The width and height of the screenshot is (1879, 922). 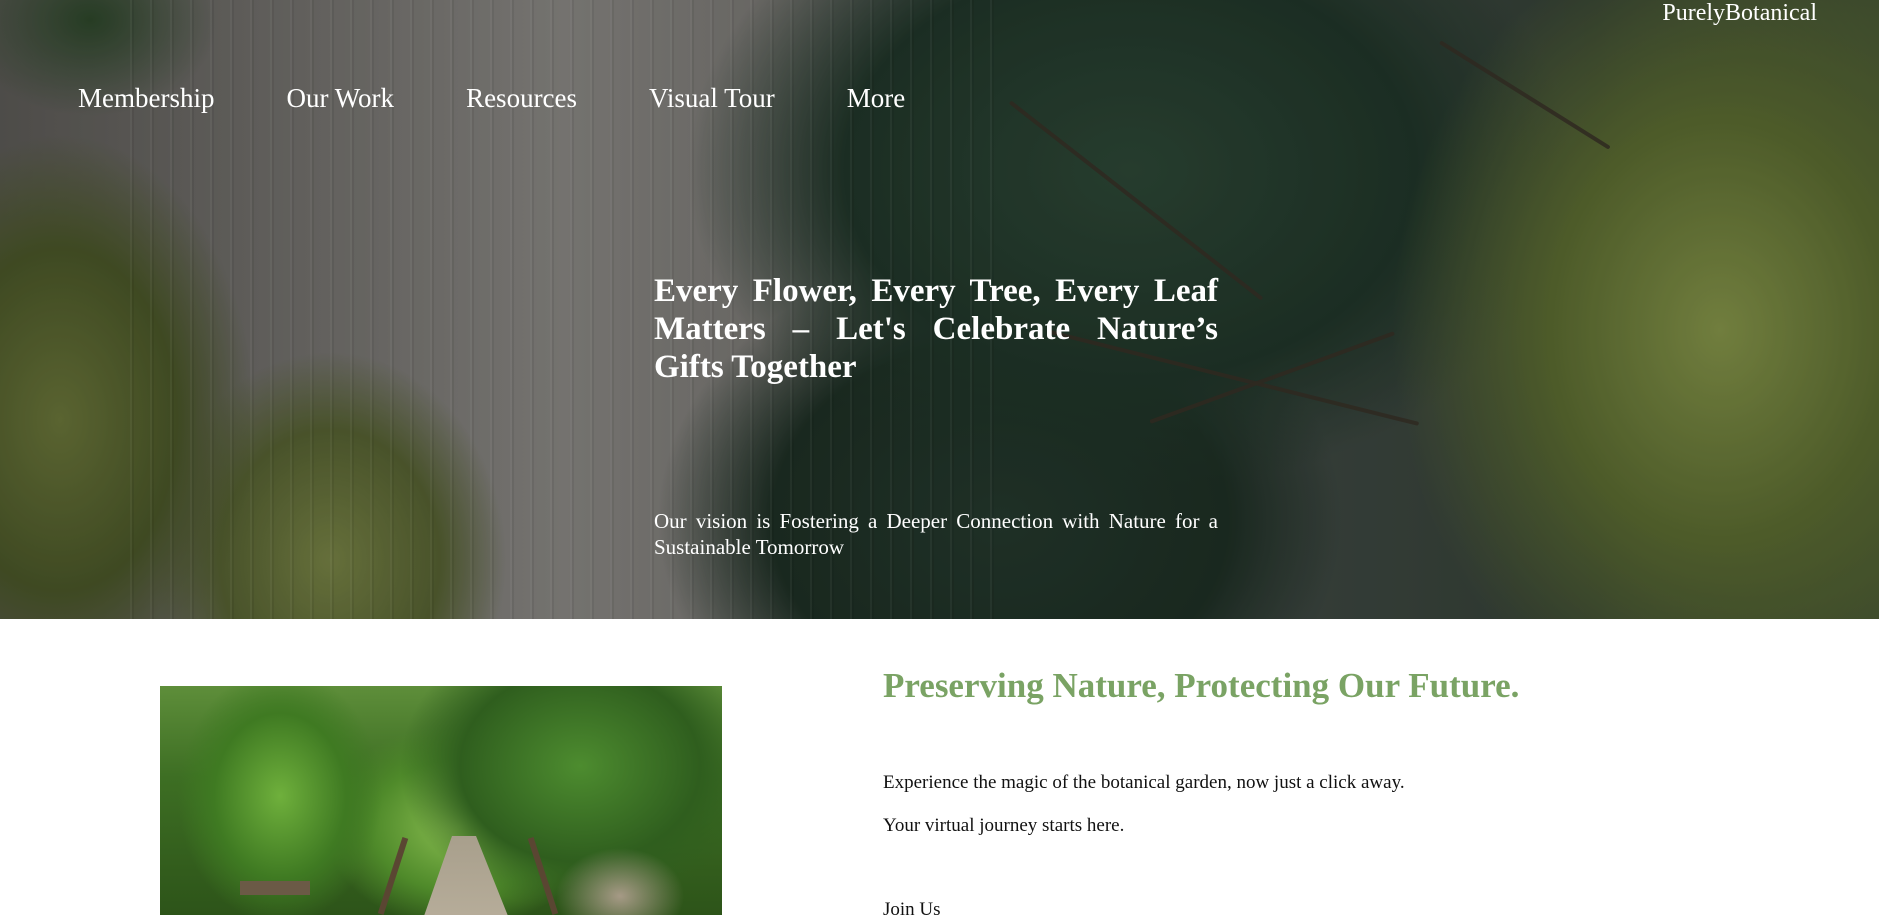 What do you see at coordinates (467, 875) in the screenshot?
I see `walkway` at bounding box center [467, 875].